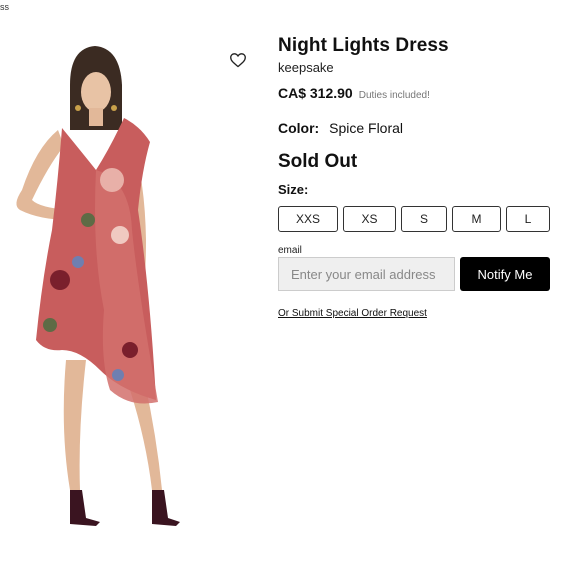 The height and width of the screenshot is (580, 580). What do you see at coordinates (290, 250) in the screenshot?
I see `email-label: email` at bounding box center [290, 250].